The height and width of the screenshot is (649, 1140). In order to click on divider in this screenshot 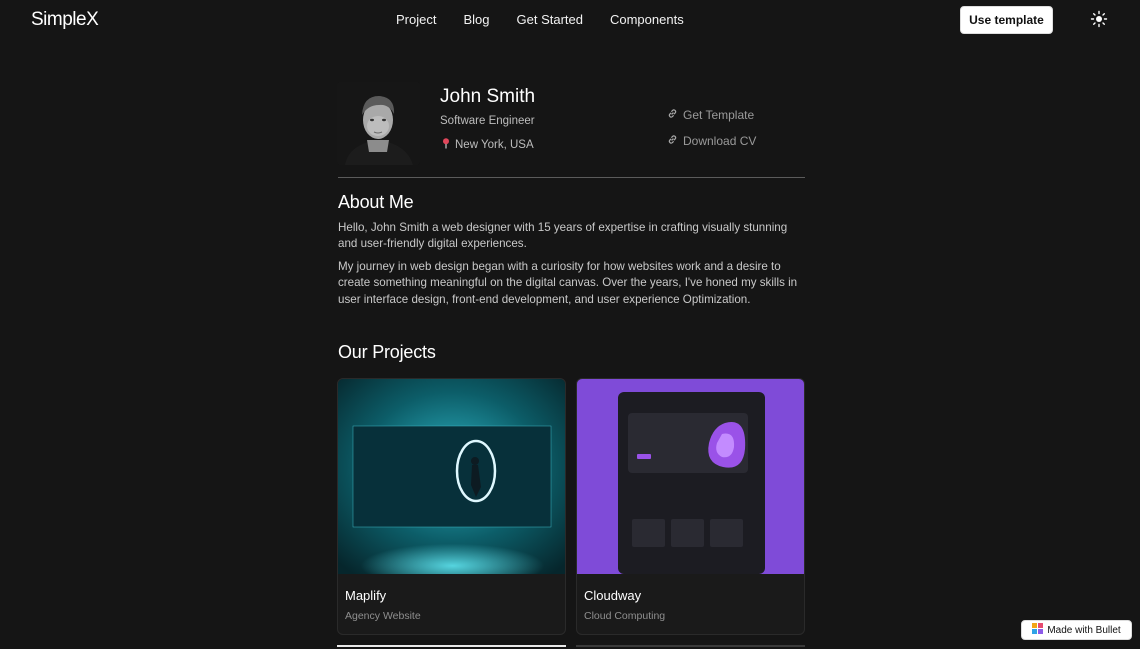, I will do `click(571, 177)`.